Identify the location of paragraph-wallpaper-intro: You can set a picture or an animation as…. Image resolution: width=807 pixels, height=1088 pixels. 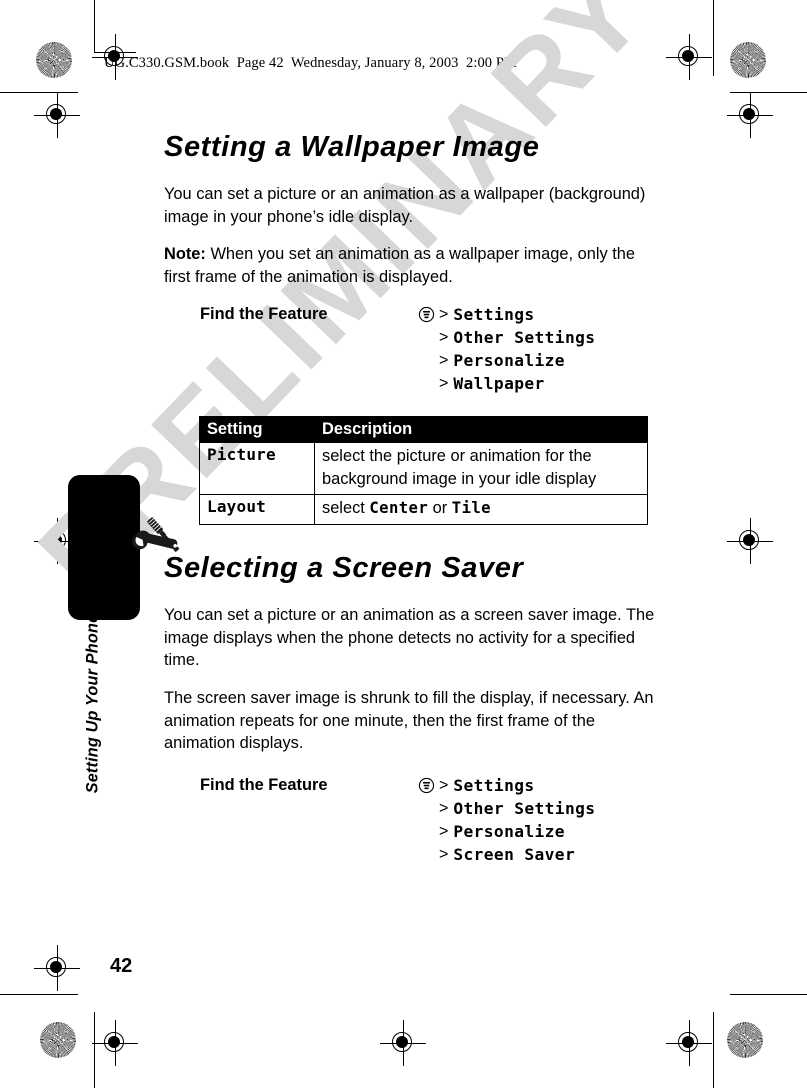
(405, 205).